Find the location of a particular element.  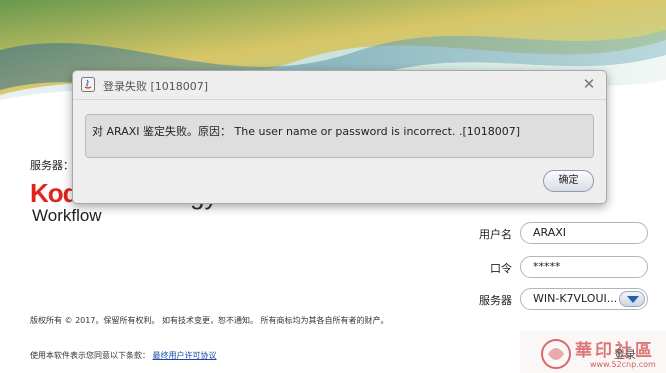

license-agreement-text: 使用本软件表示您同意以下条款： is located at coordinates (90, 355).